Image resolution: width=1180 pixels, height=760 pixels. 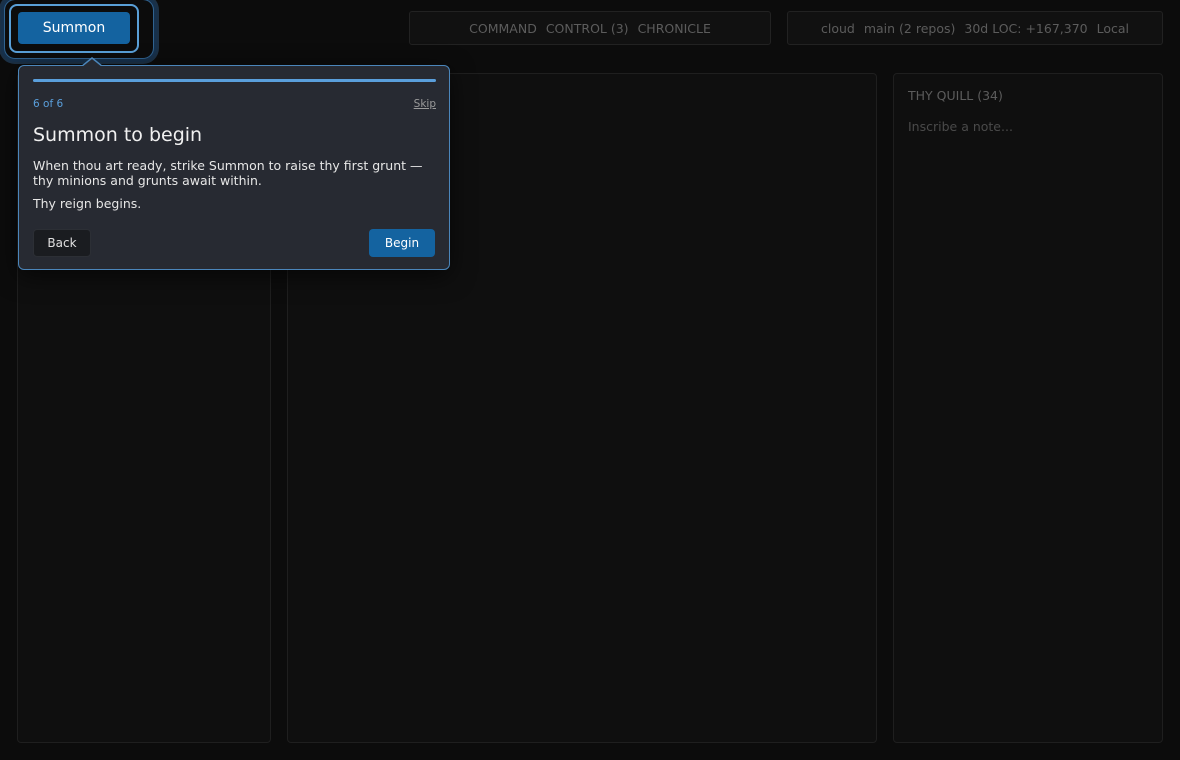 I want to click on nav-chronicle: CHRONICLE, so click(x=674, y=28).